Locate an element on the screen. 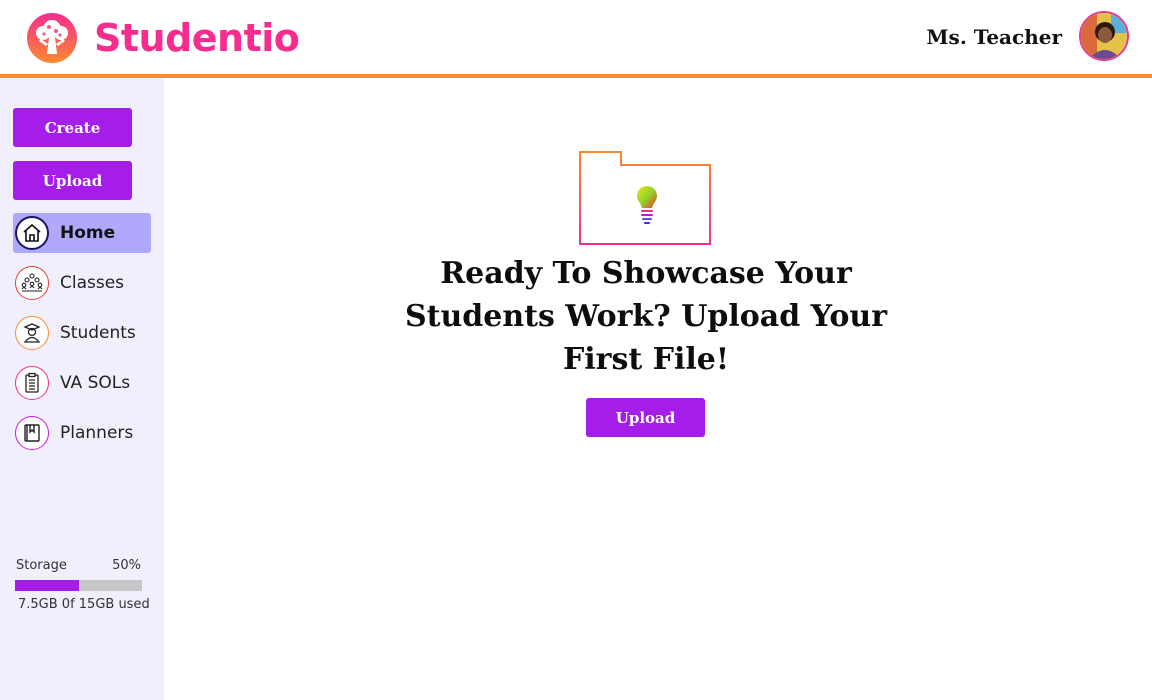  user-name: Ms. Teacher is located at coordinates (994, 37).